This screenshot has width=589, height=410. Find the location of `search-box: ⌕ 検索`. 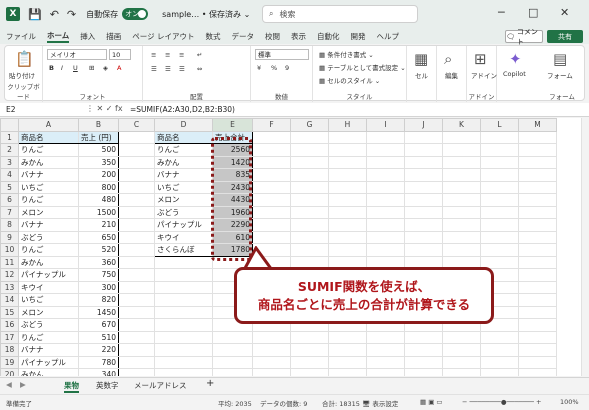

search-box: ⌕ 検索 is located at coordinates (340, 14).